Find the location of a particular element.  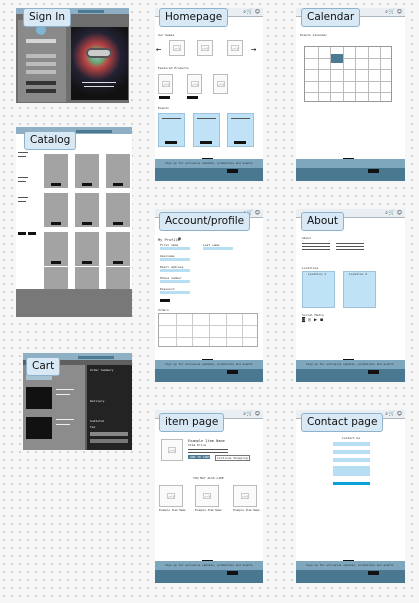

carousel-left-arrow-icon: ← is located at coordinates (158, 50).